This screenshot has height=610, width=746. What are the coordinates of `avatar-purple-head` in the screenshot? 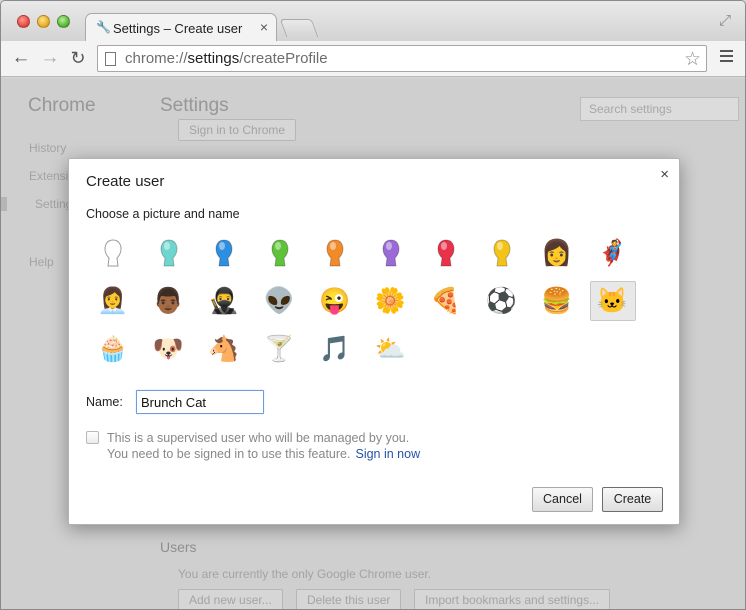 It's located at (391, 253).